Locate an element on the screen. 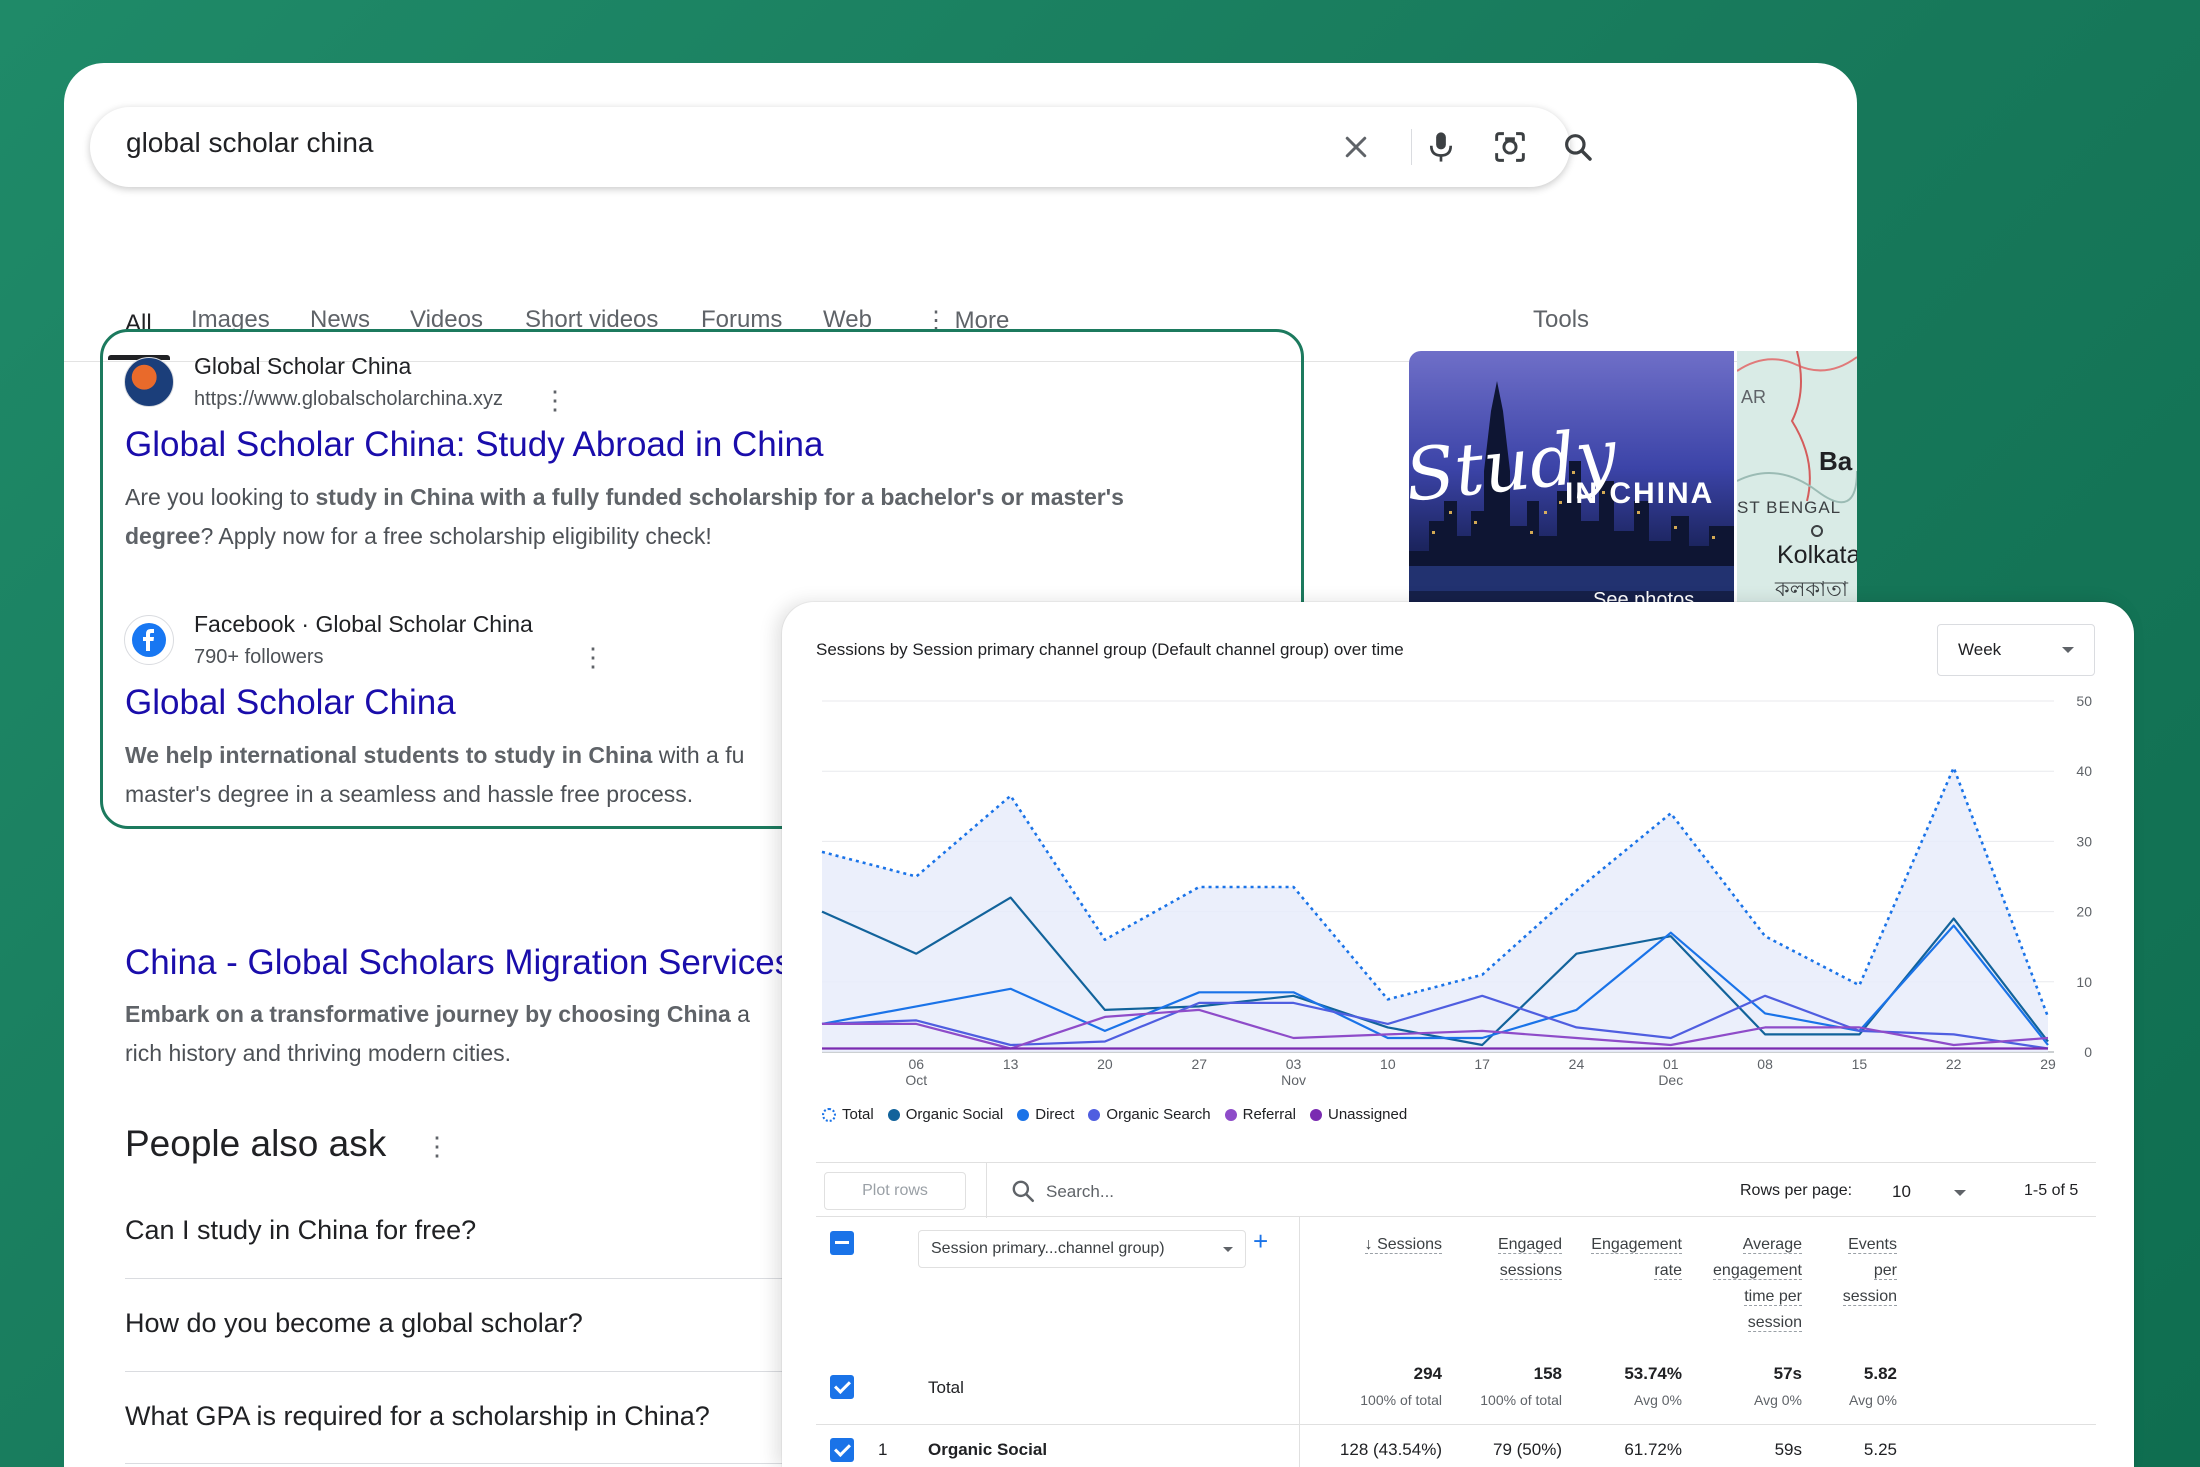 The image size is (2200, 1467). total-row-label: Total is located at coordinates (946, 1387).